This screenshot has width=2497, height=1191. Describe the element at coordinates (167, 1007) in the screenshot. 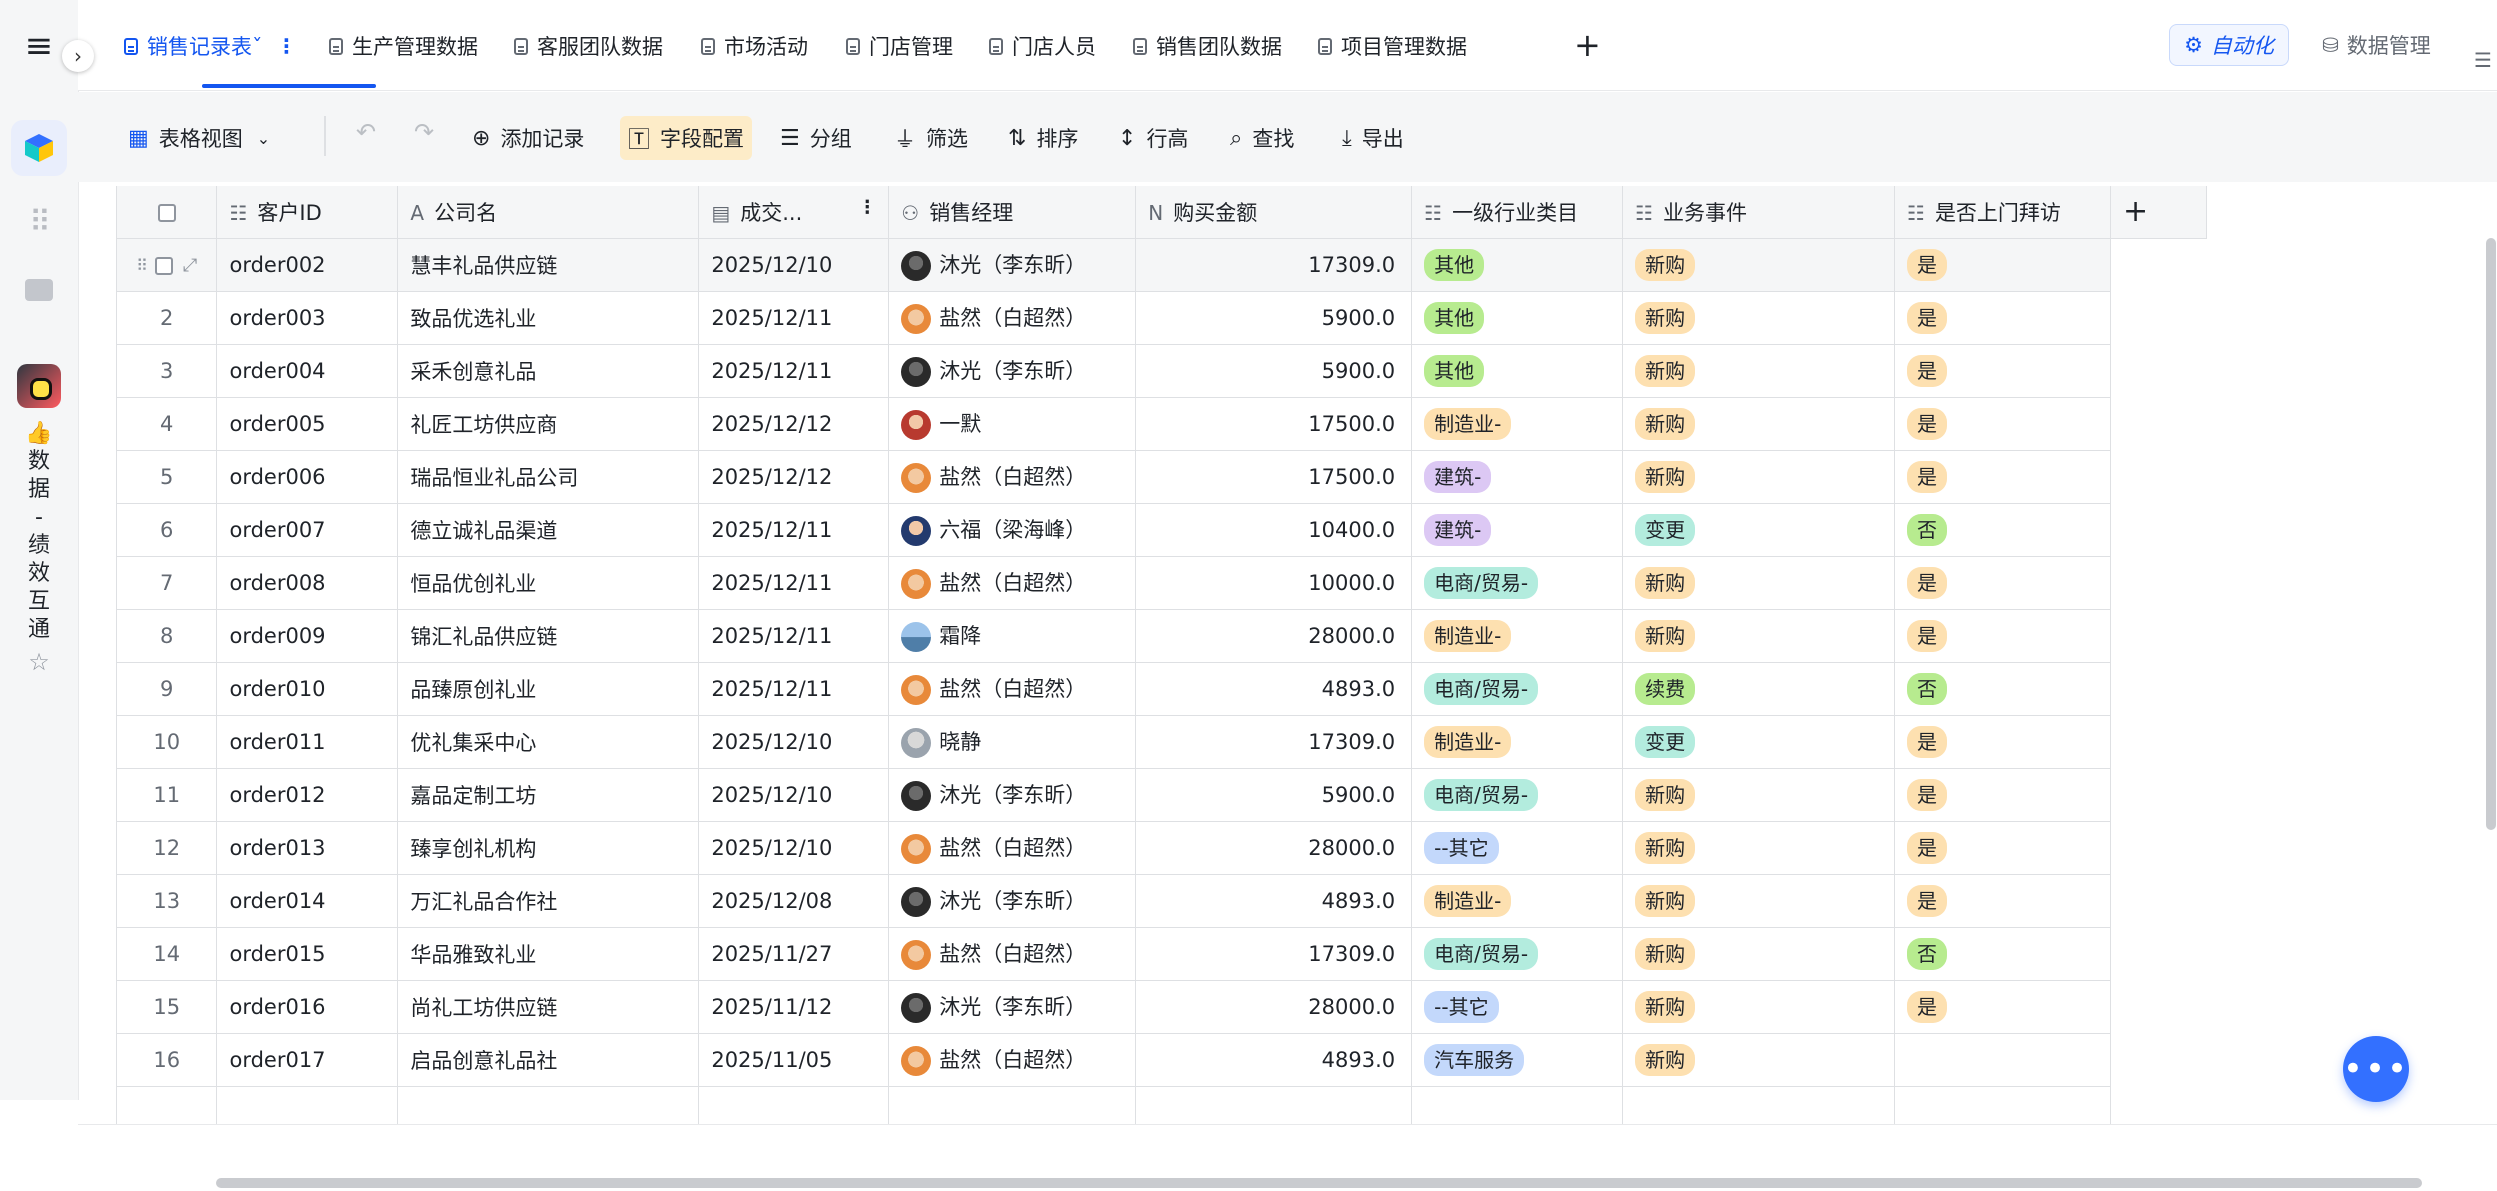

I see `row-number: 15` at that location.